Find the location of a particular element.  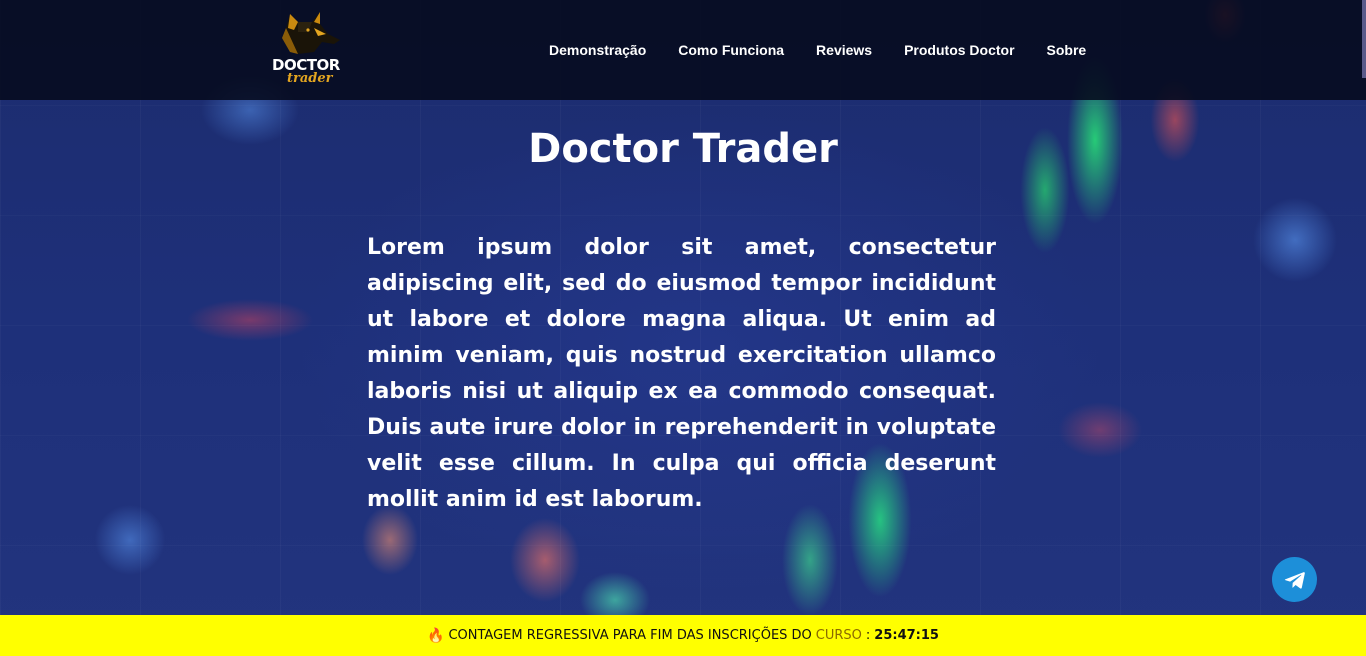

telegram-button is located at coordinates (1294, 579).